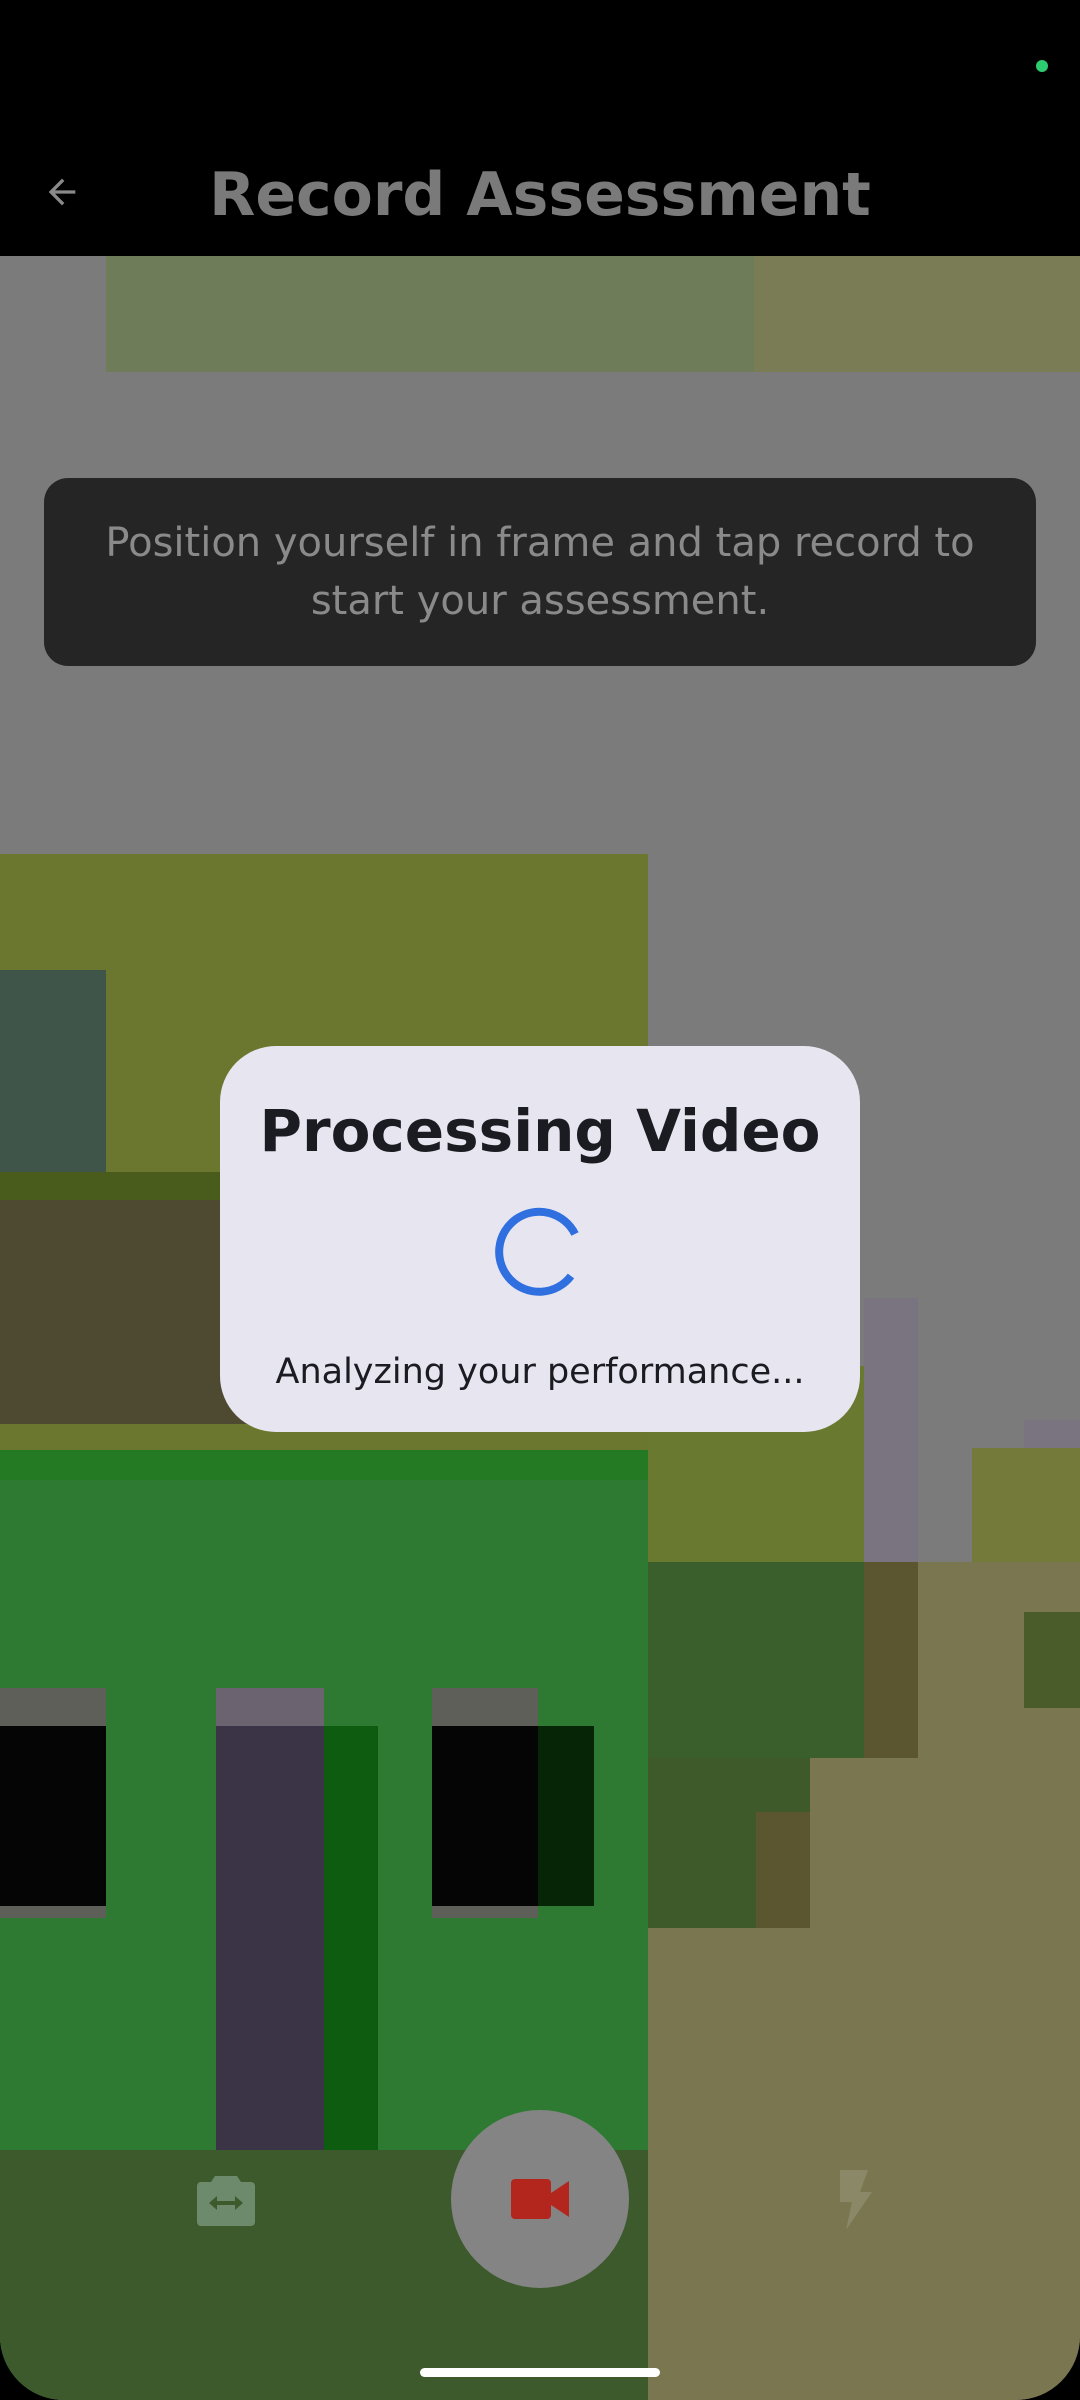 The width and height of the screenshot is (1080, 2400). I want to click on home-indicator, so click(540, 2372).